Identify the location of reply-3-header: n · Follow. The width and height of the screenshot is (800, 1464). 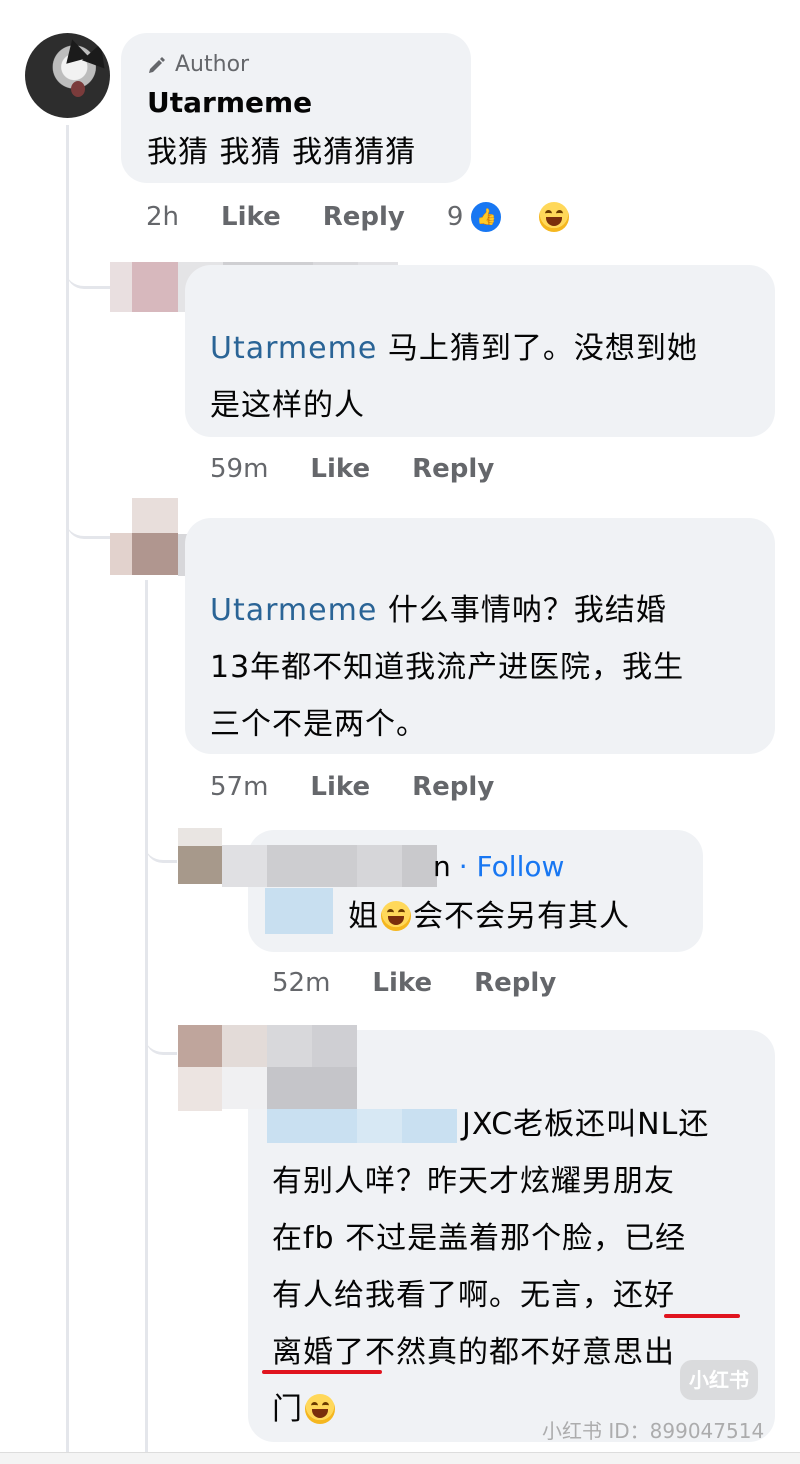
(498, 866).